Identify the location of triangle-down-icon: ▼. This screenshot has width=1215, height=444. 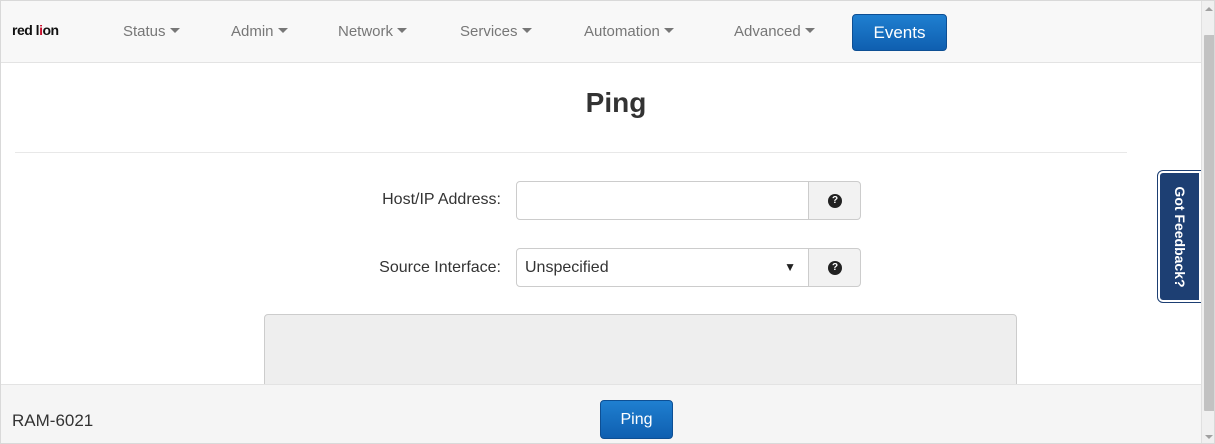
(790, 267).